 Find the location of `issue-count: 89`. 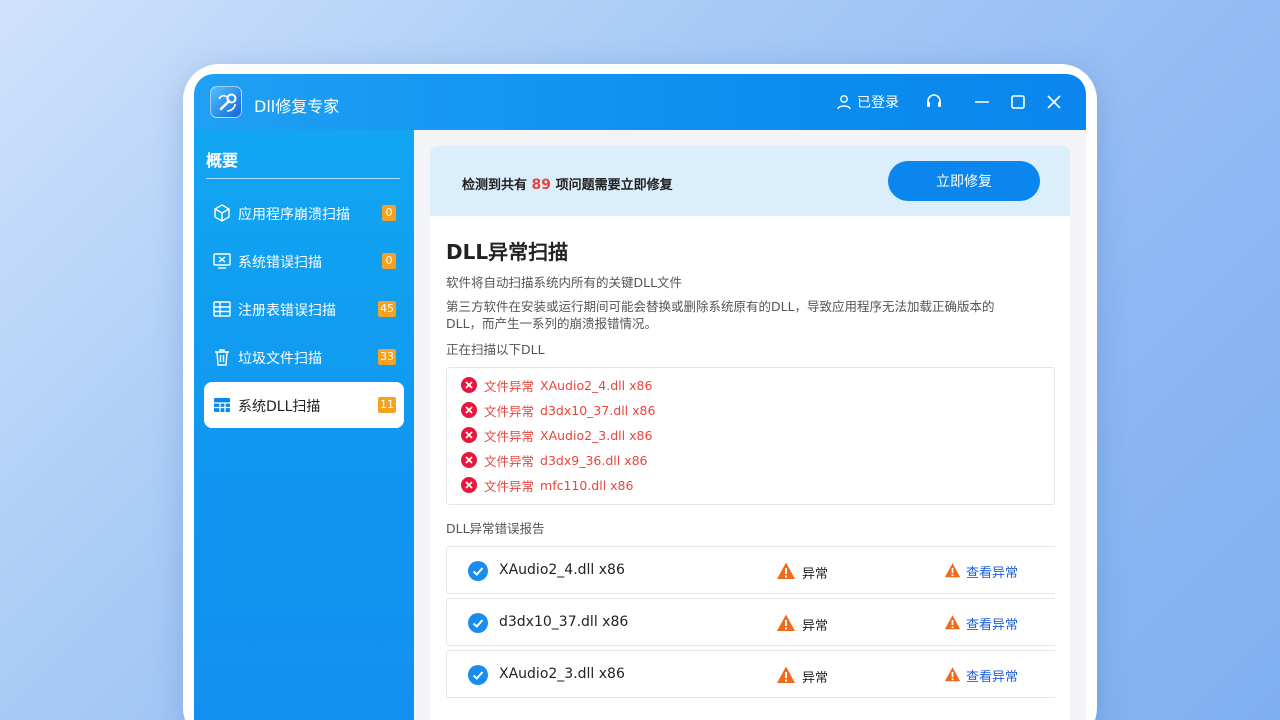

issue-count: 89 is located at coordinates (541, 185).